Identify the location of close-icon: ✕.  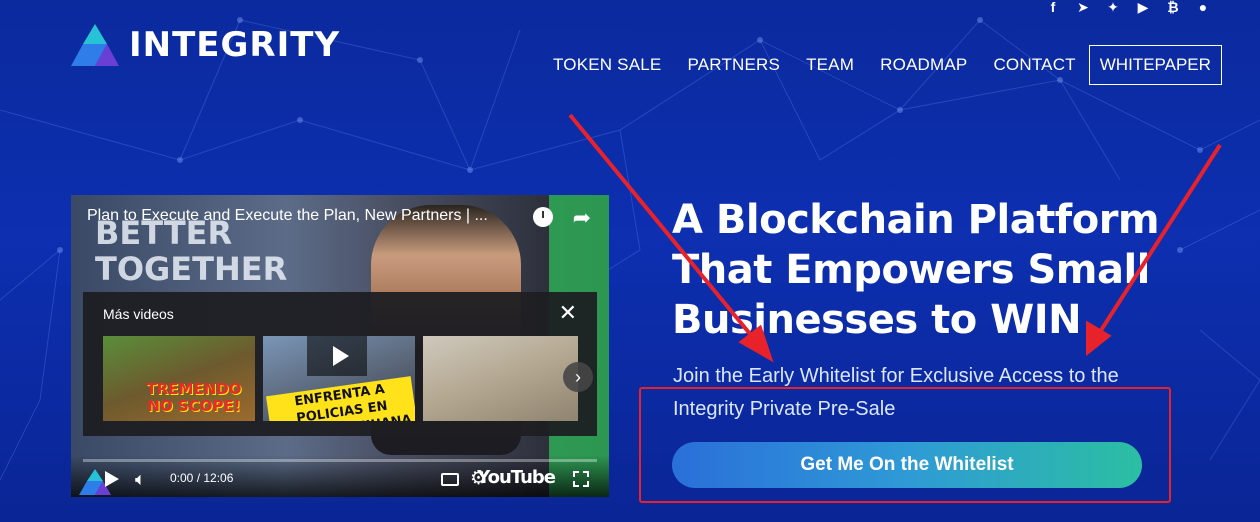
(568, 313).